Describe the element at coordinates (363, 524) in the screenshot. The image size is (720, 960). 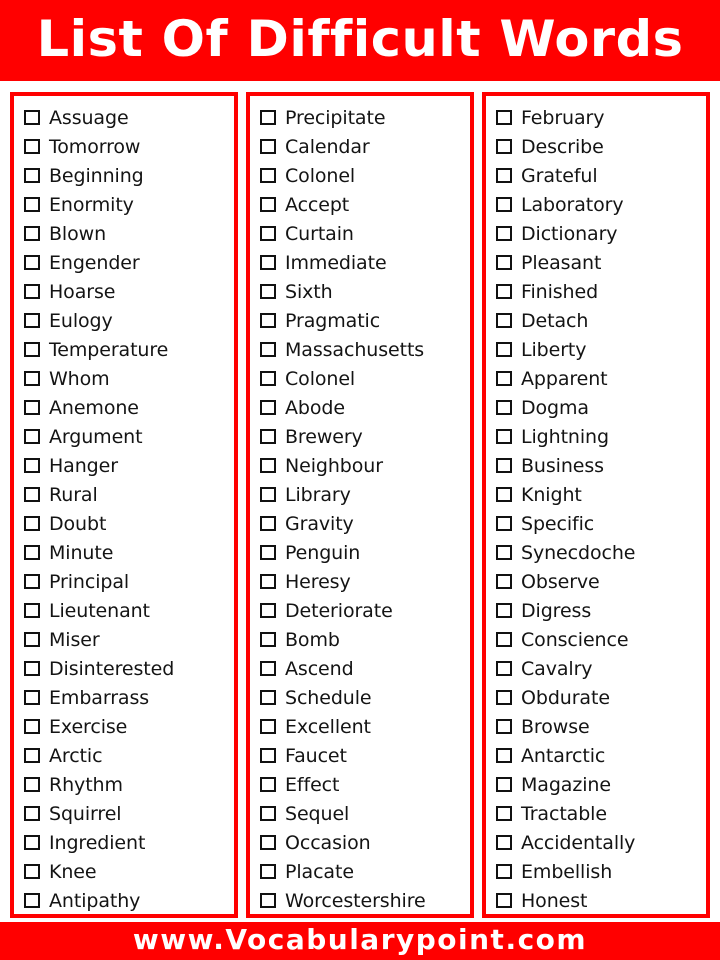
I see `word-list-item: Gravity` at that location.